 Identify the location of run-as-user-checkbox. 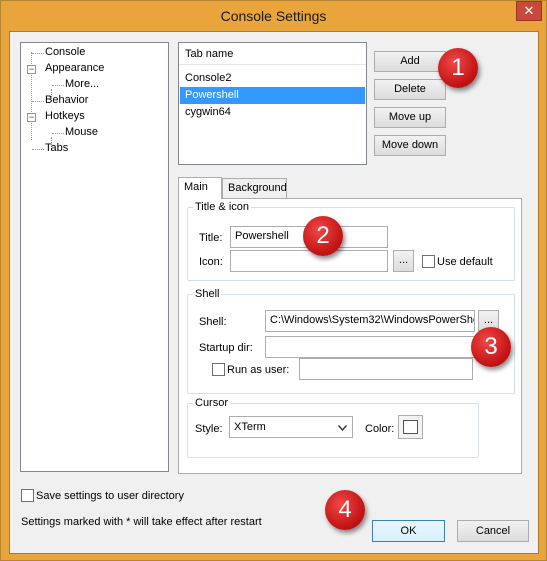
(218, 369).